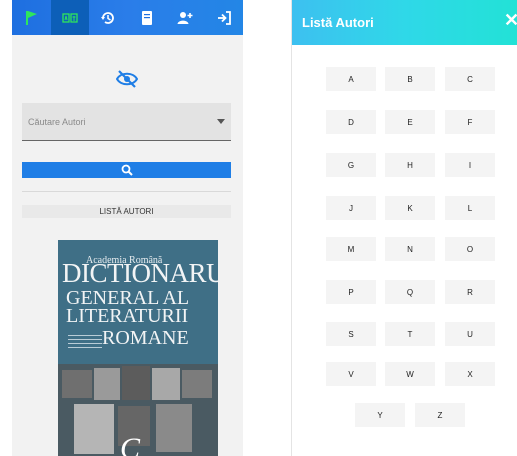  I want to click on flag-icon, so click(32, 17).